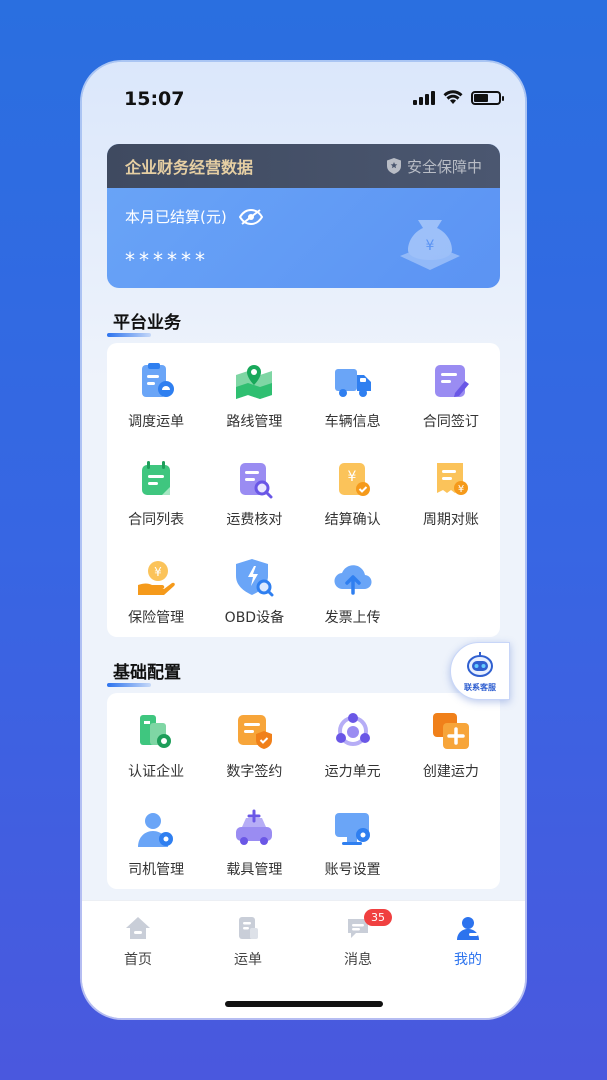  Describe the element at coordinates (352, 520) in the screenshot. I see `platform-item-label: 结算确认` at that location.